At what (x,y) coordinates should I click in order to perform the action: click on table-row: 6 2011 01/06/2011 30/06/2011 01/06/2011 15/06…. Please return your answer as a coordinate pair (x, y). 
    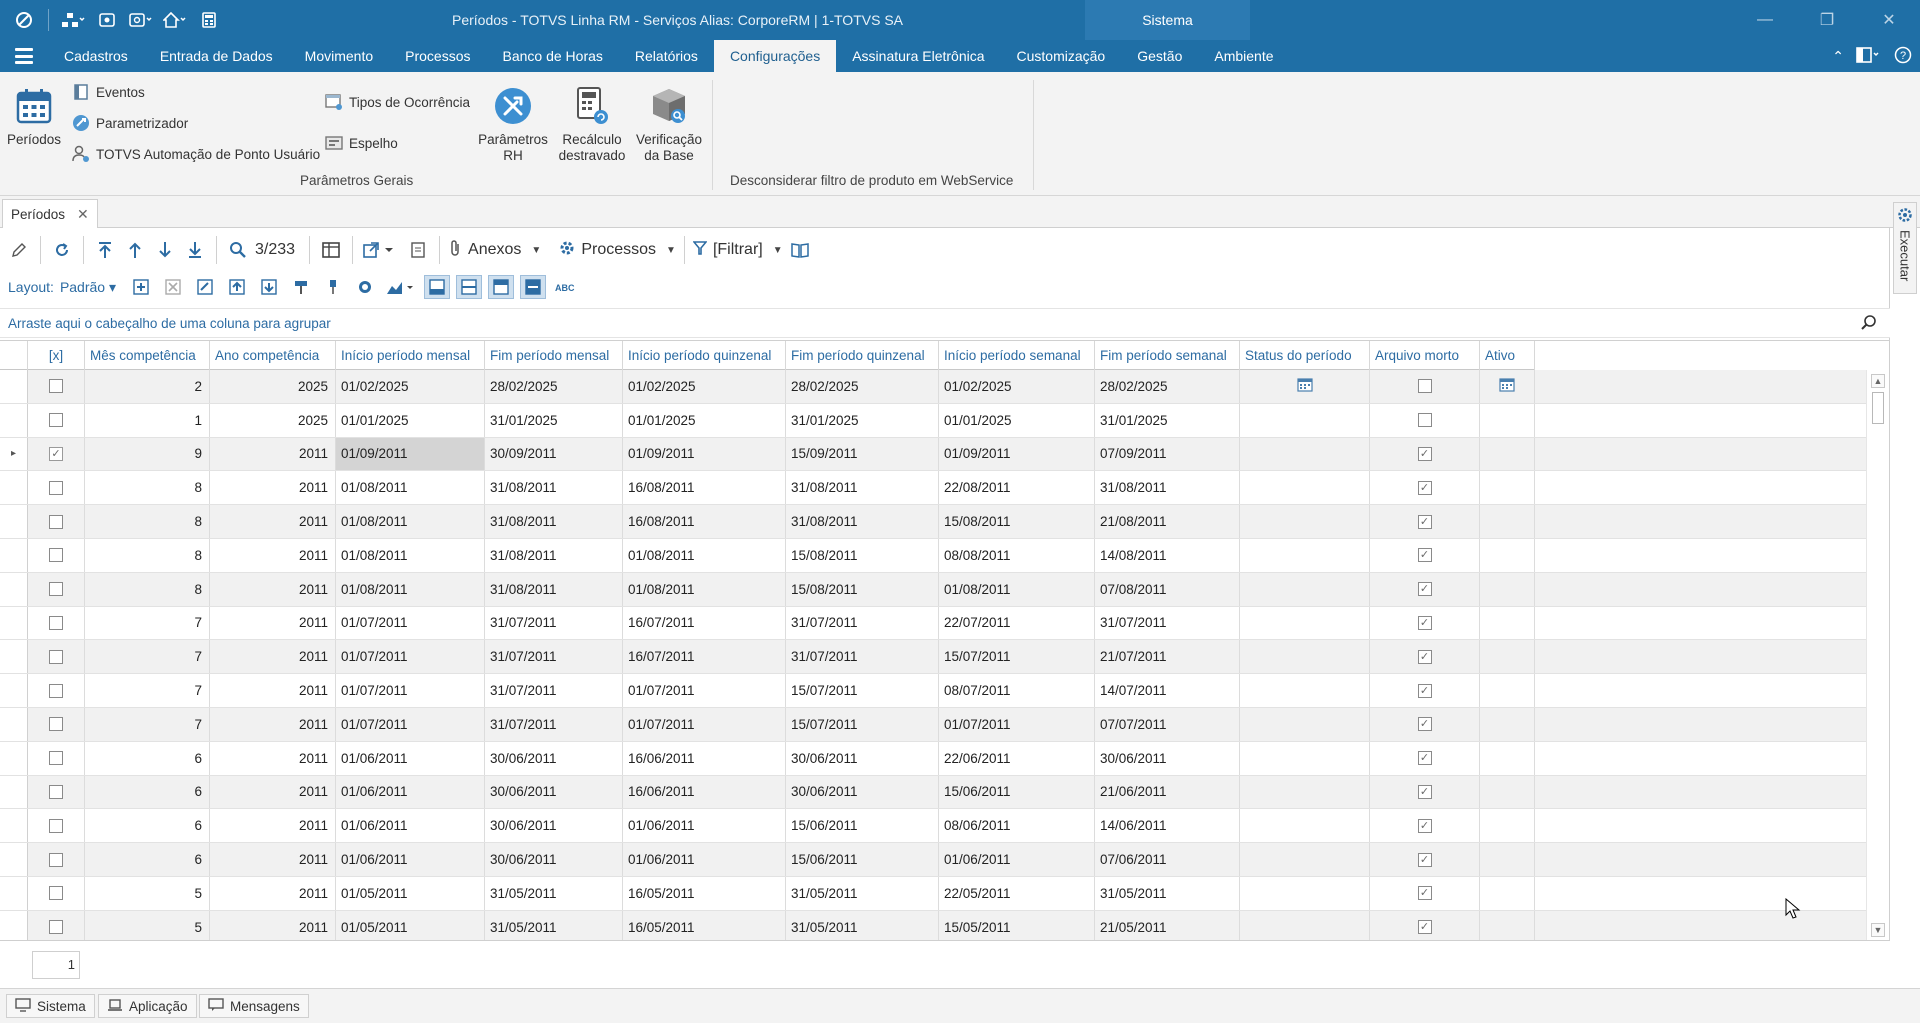
    Looking at the image, I should click on (933, 860).